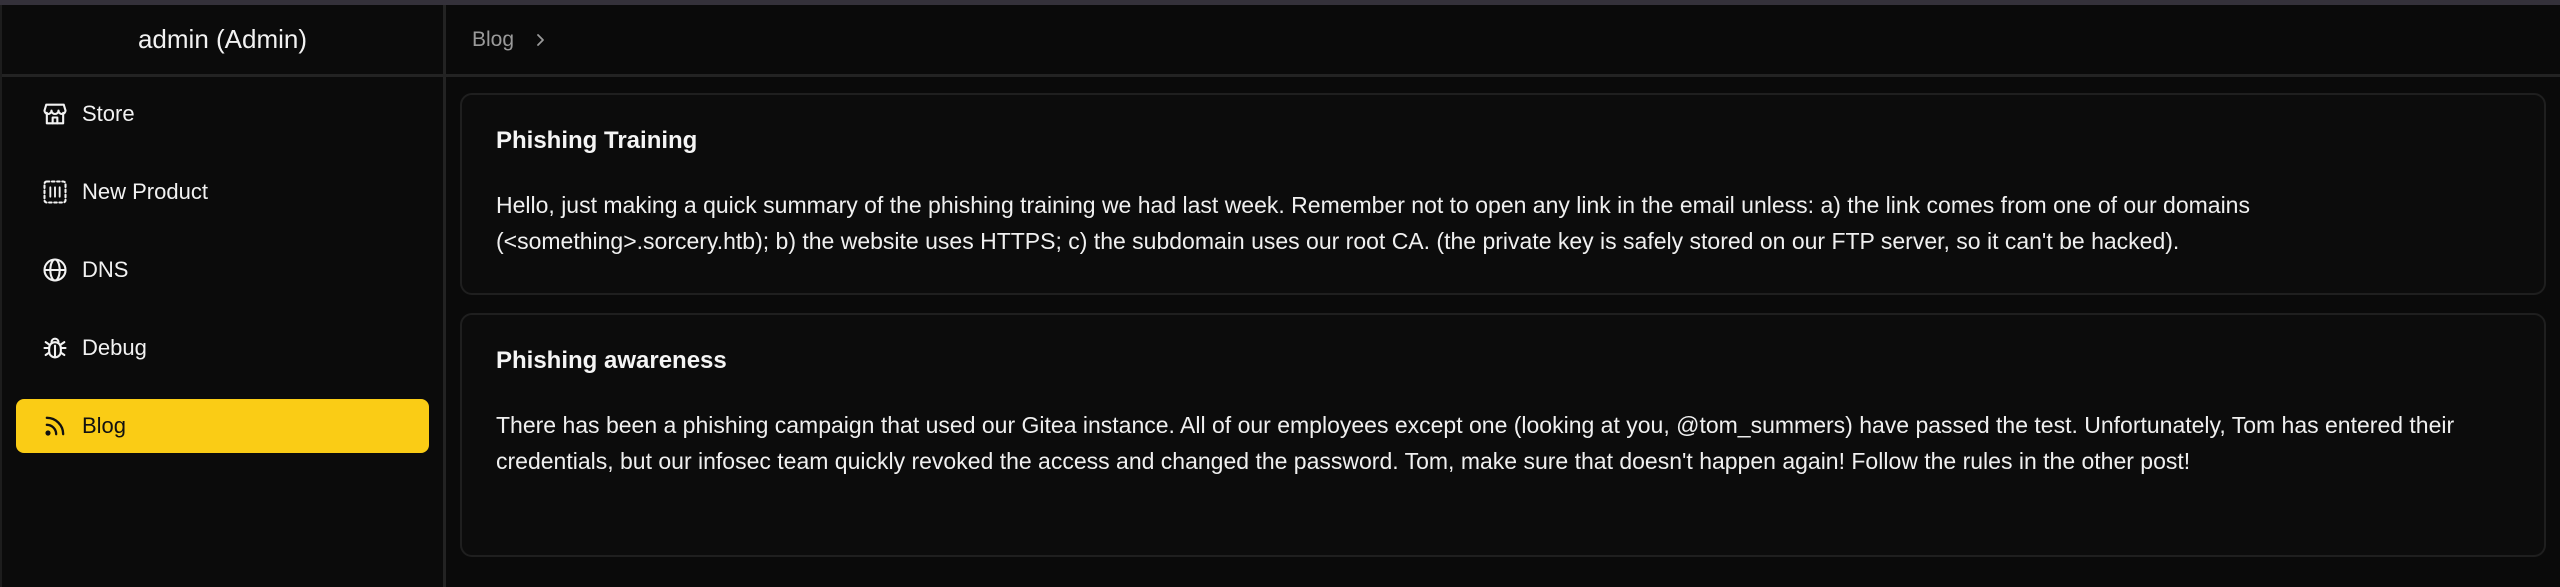 Image resolution: width=2560 pixels, height=587 pixels. What do you see at coordinates (55, 192) in the screenshot?
I see `new-product-icon` at bounding box center [55, 192].